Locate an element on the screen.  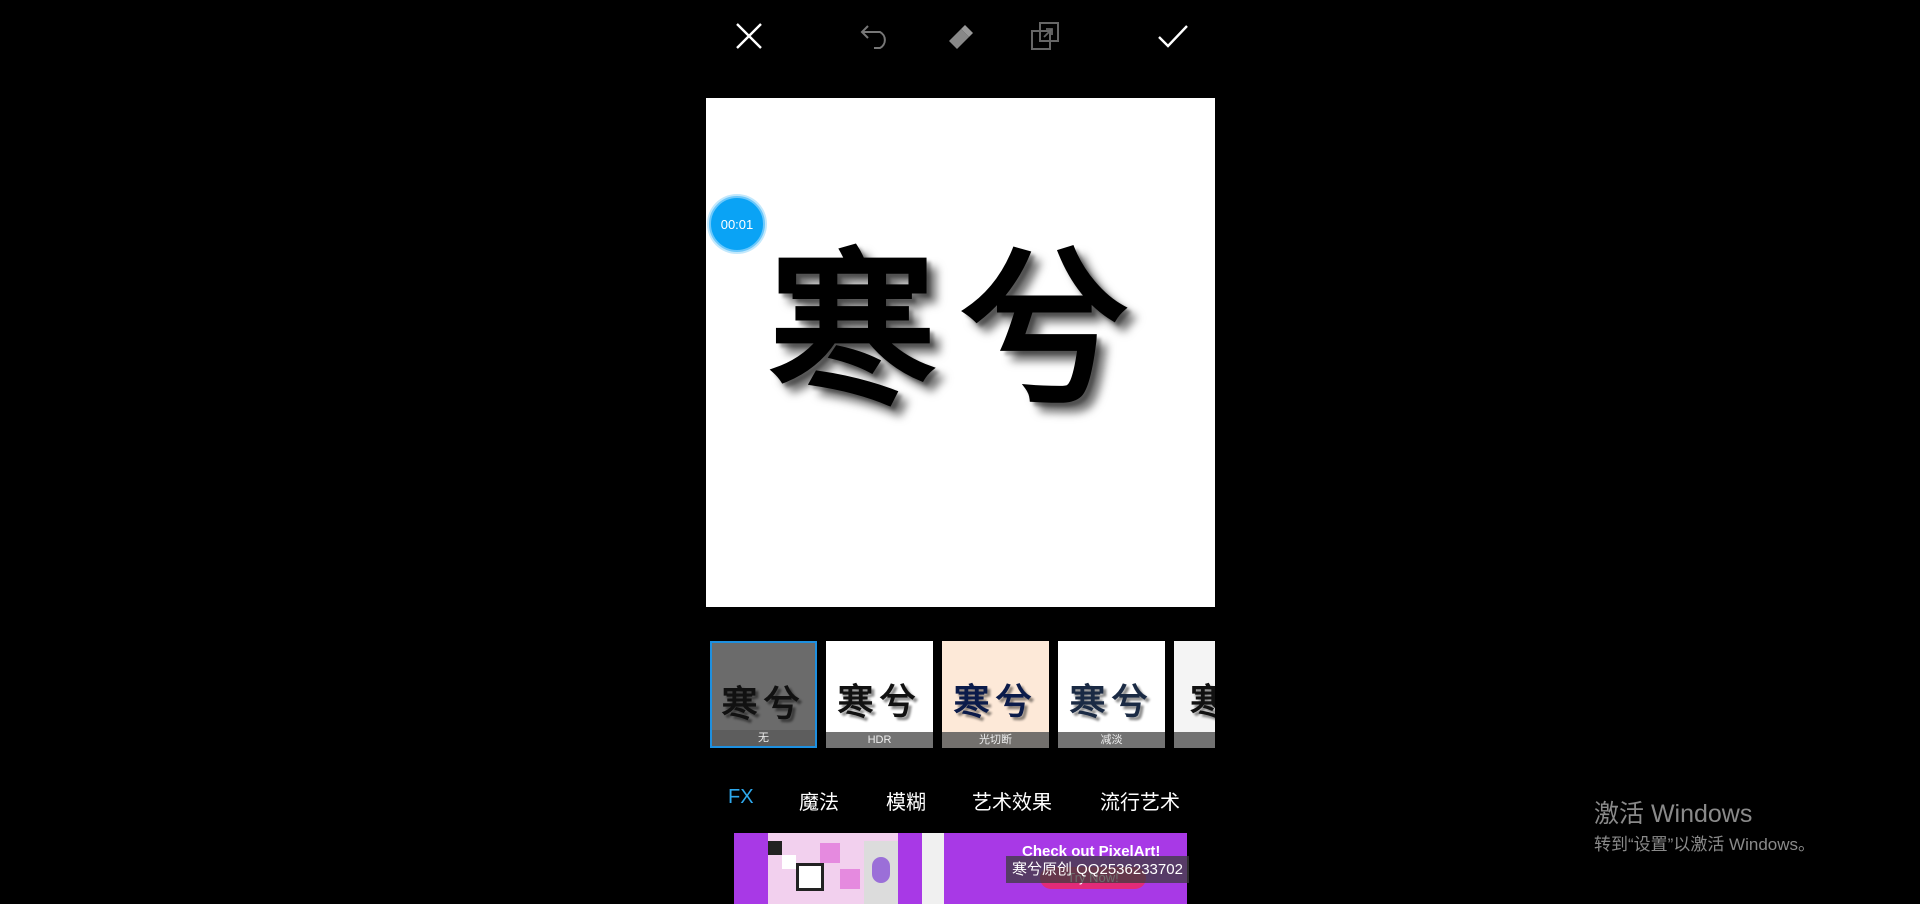
effect-thumb-light-cut: 寒兮 光切断 is located at coordinates (995, 694).